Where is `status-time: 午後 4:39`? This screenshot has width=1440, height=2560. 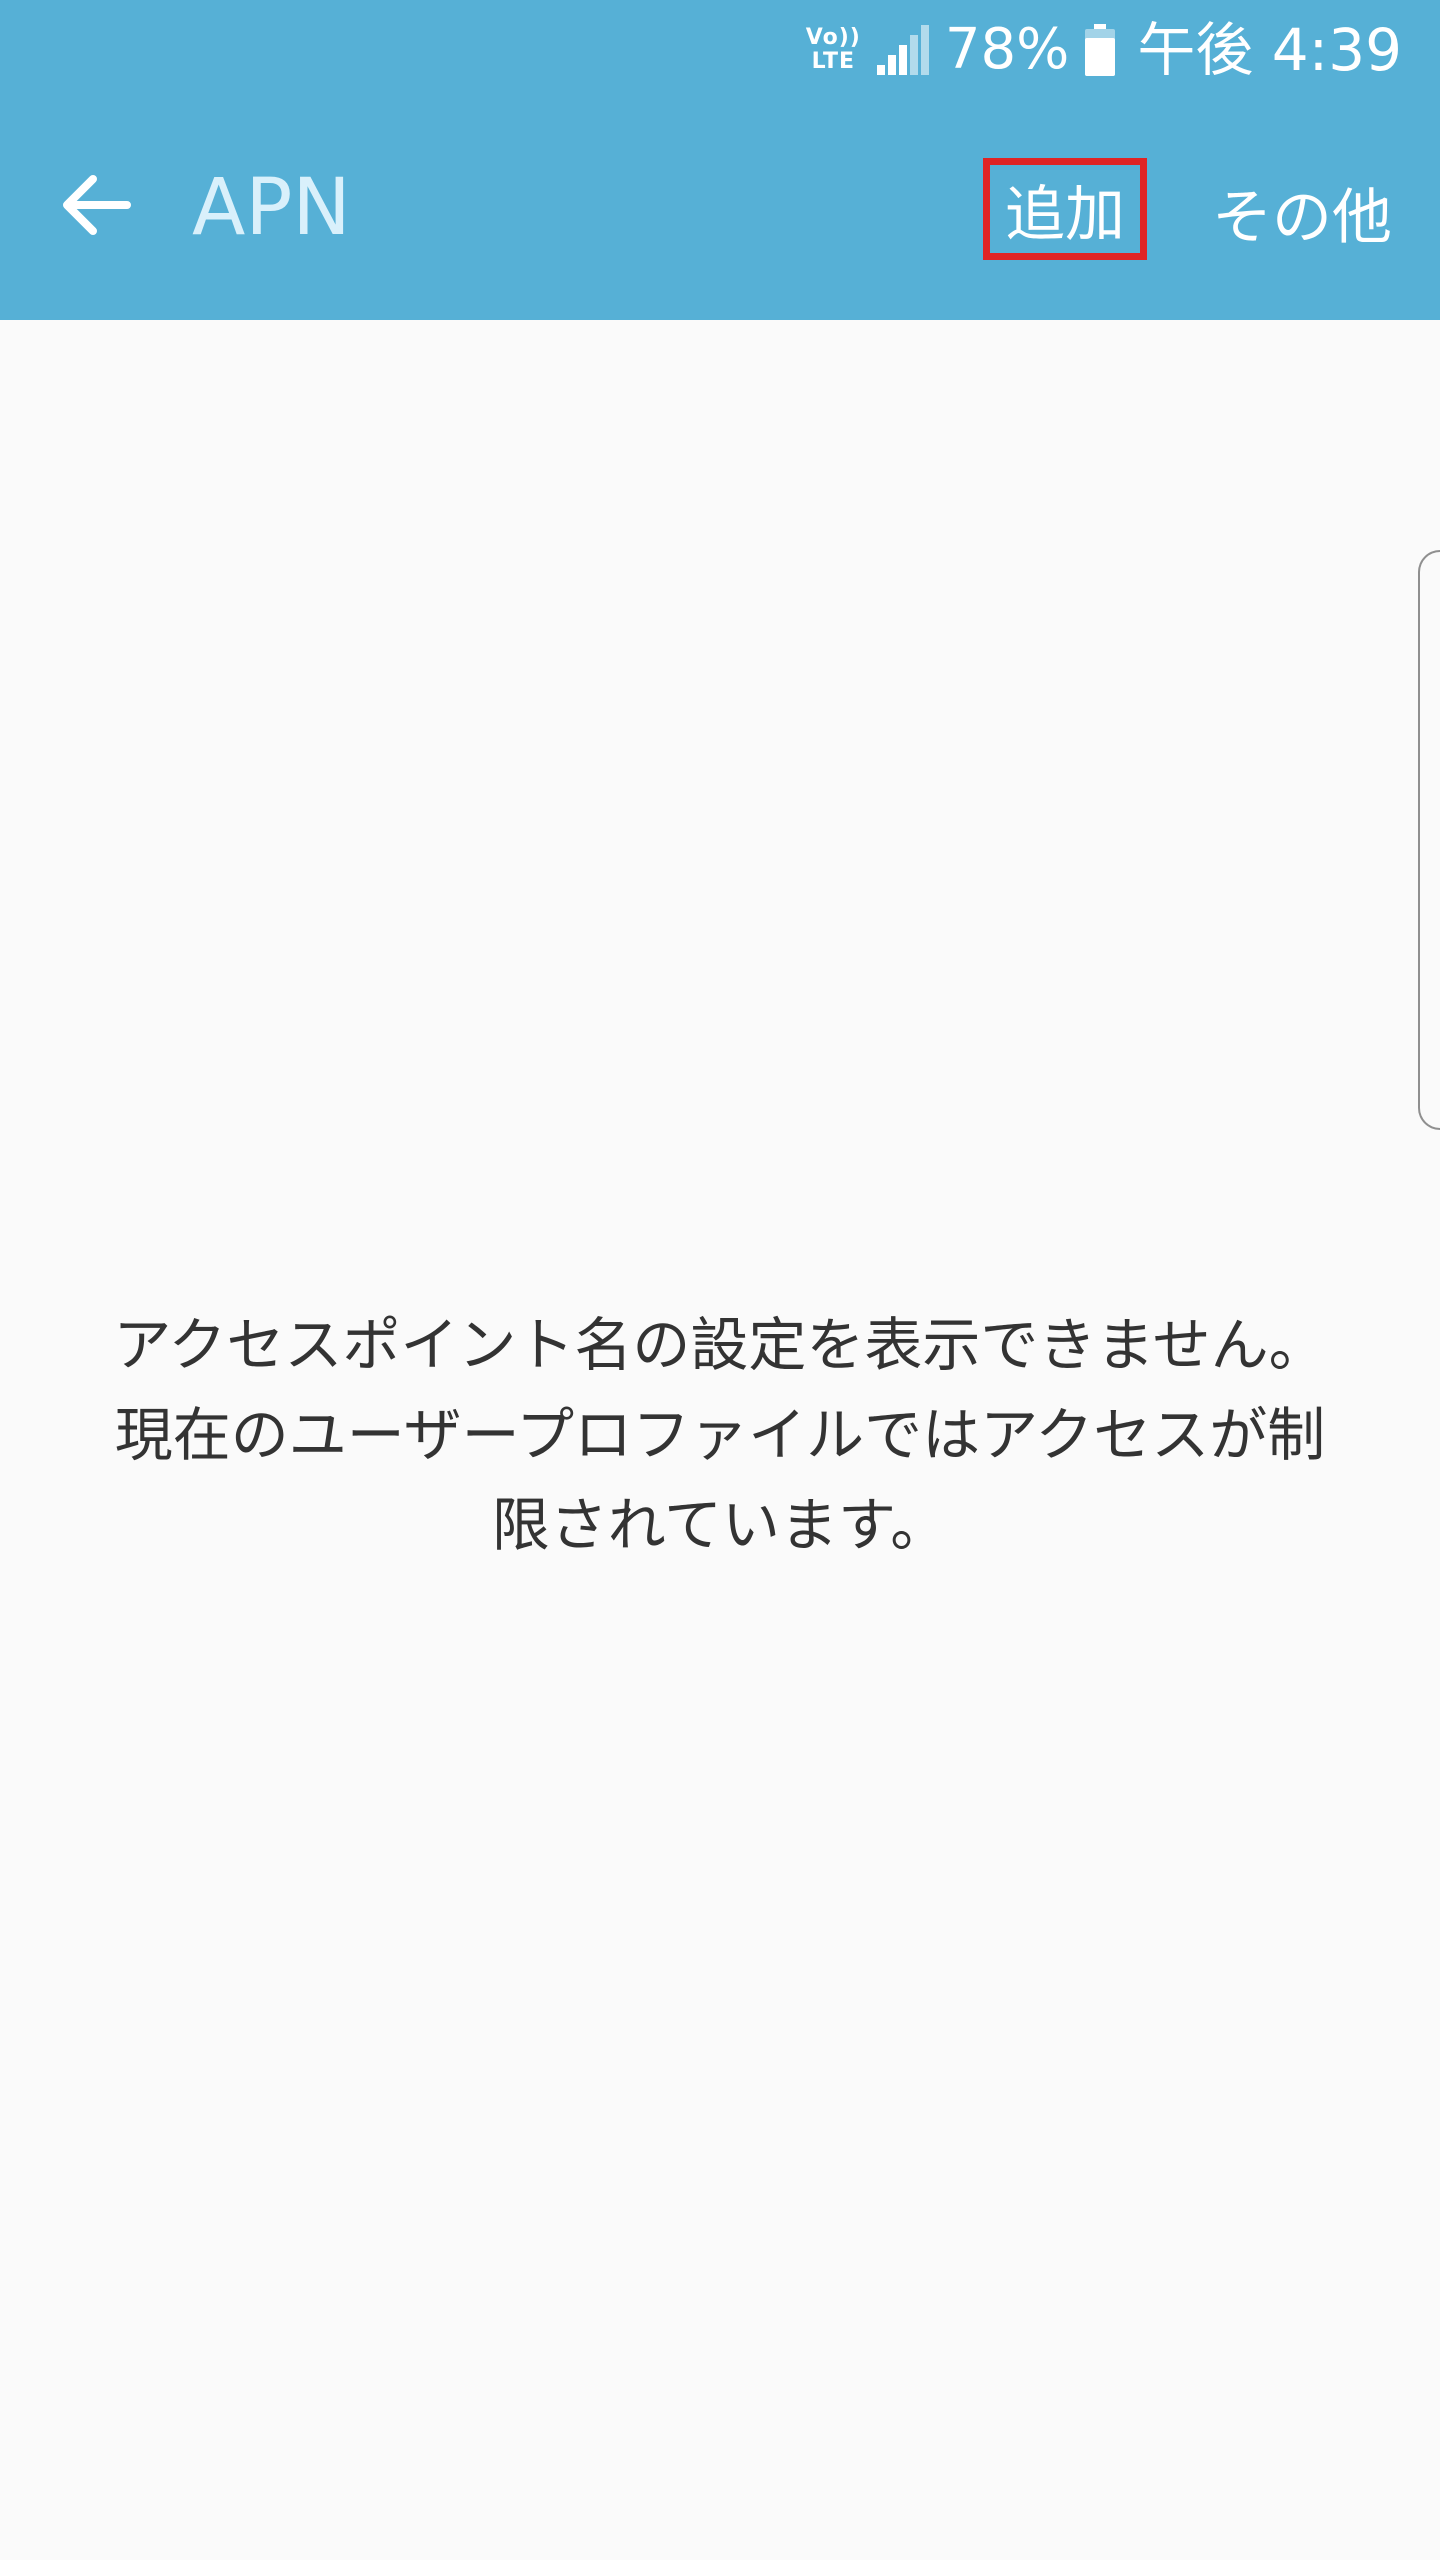
status-time: 午後 4:39 is located at coordinates (1269, 50).